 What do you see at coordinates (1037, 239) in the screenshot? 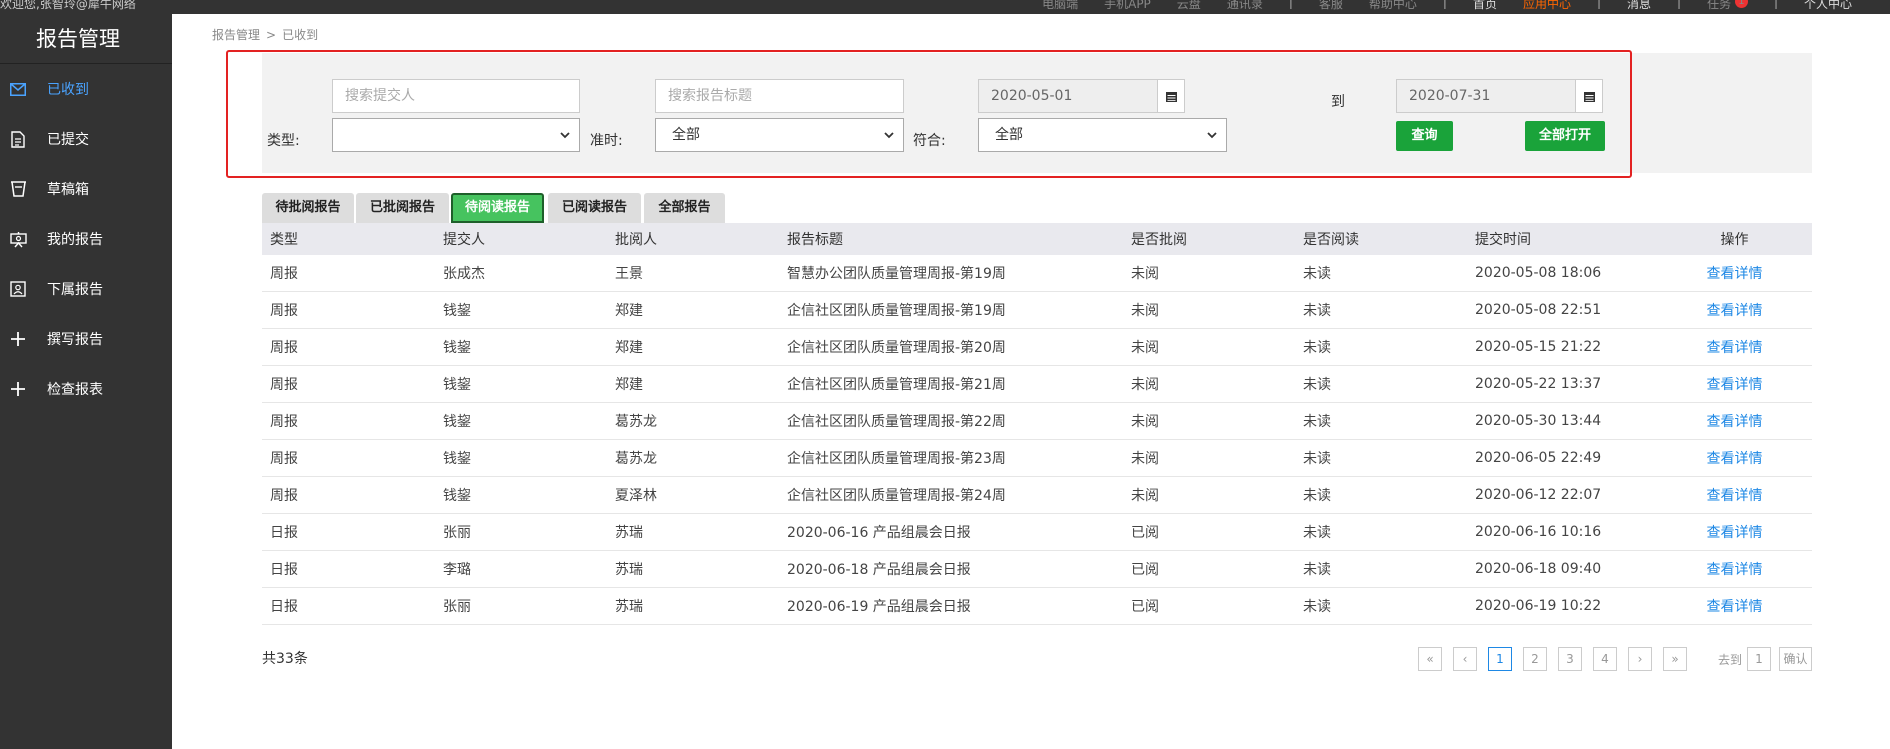
I see `table-header: 类型 提交人 批阅人 报告标题 是否批阅 是否阅读 提交时间 操作` at bounding box center [1037, 239].